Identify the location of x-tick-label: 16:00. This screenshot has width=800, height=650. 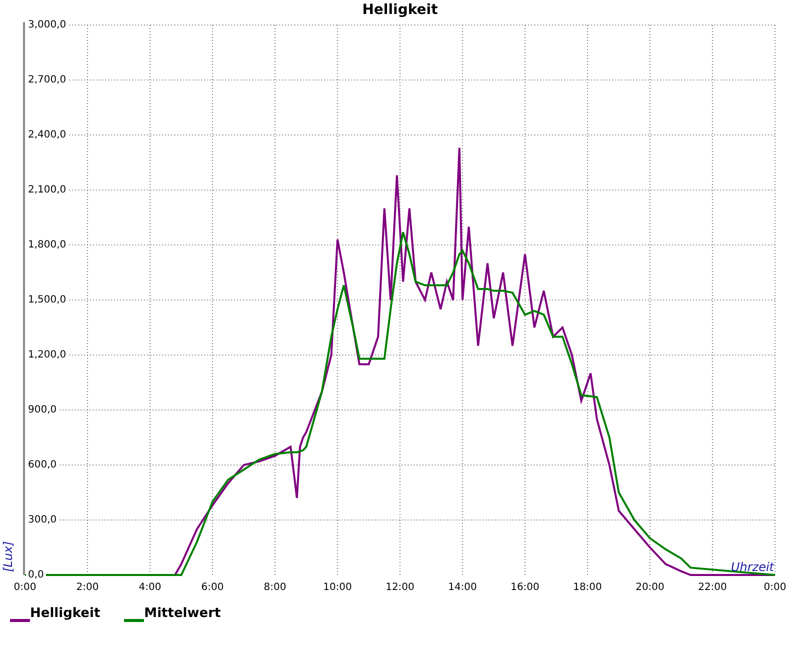
(525, 587).